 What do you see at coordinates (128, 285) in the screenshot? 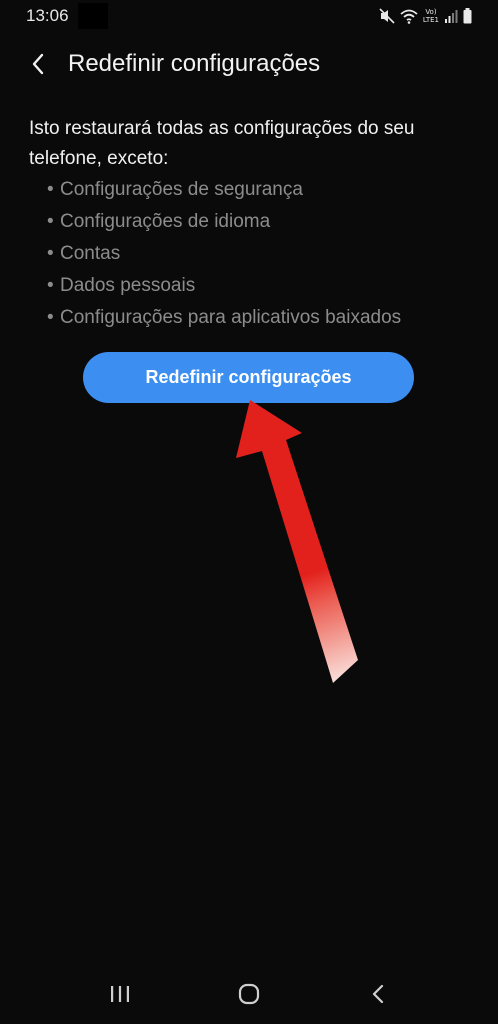
I see `exception-label: Dados pessoais` at bounding box center [128, 285].